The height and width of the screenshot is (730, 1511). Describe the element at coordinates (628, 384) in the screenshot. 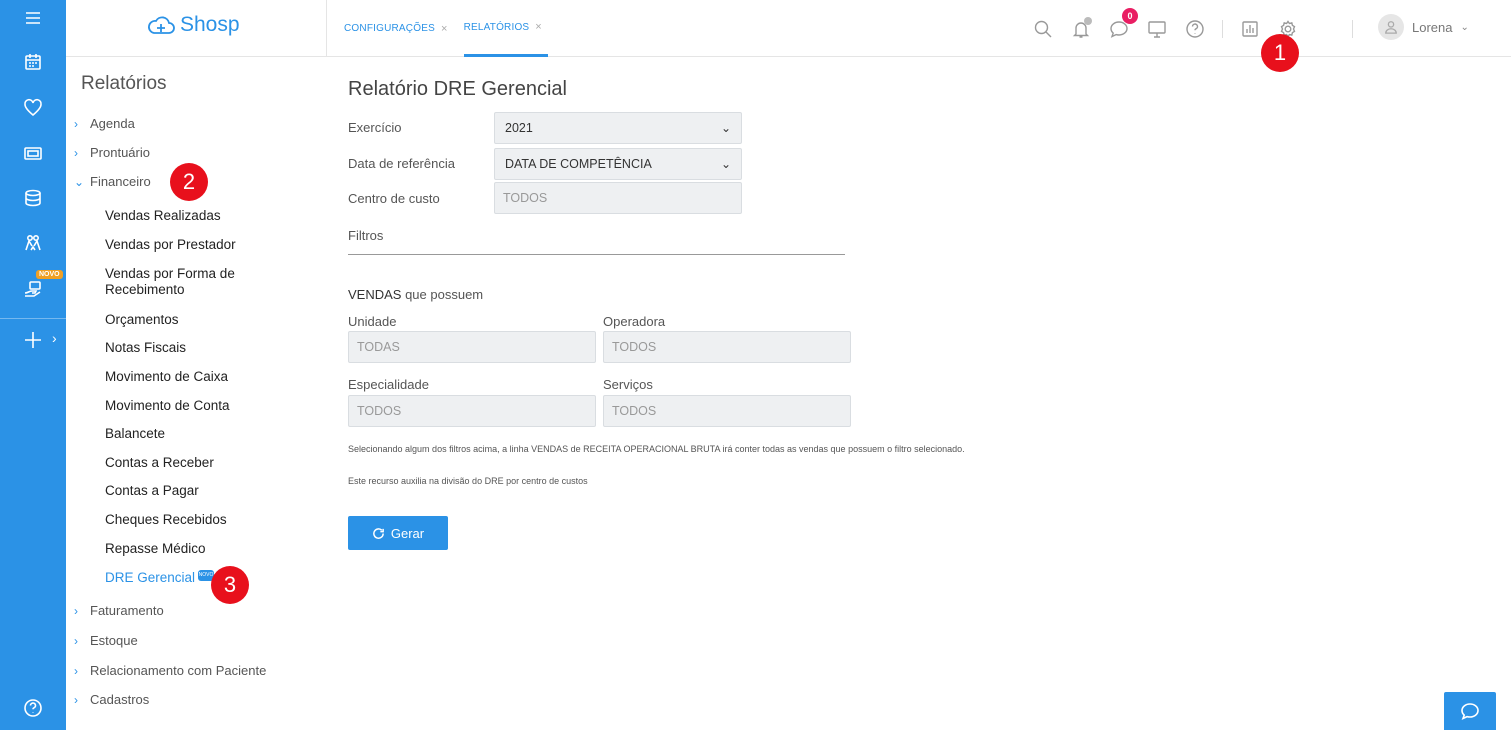

I see `servicos-label: Serviços` at that location.